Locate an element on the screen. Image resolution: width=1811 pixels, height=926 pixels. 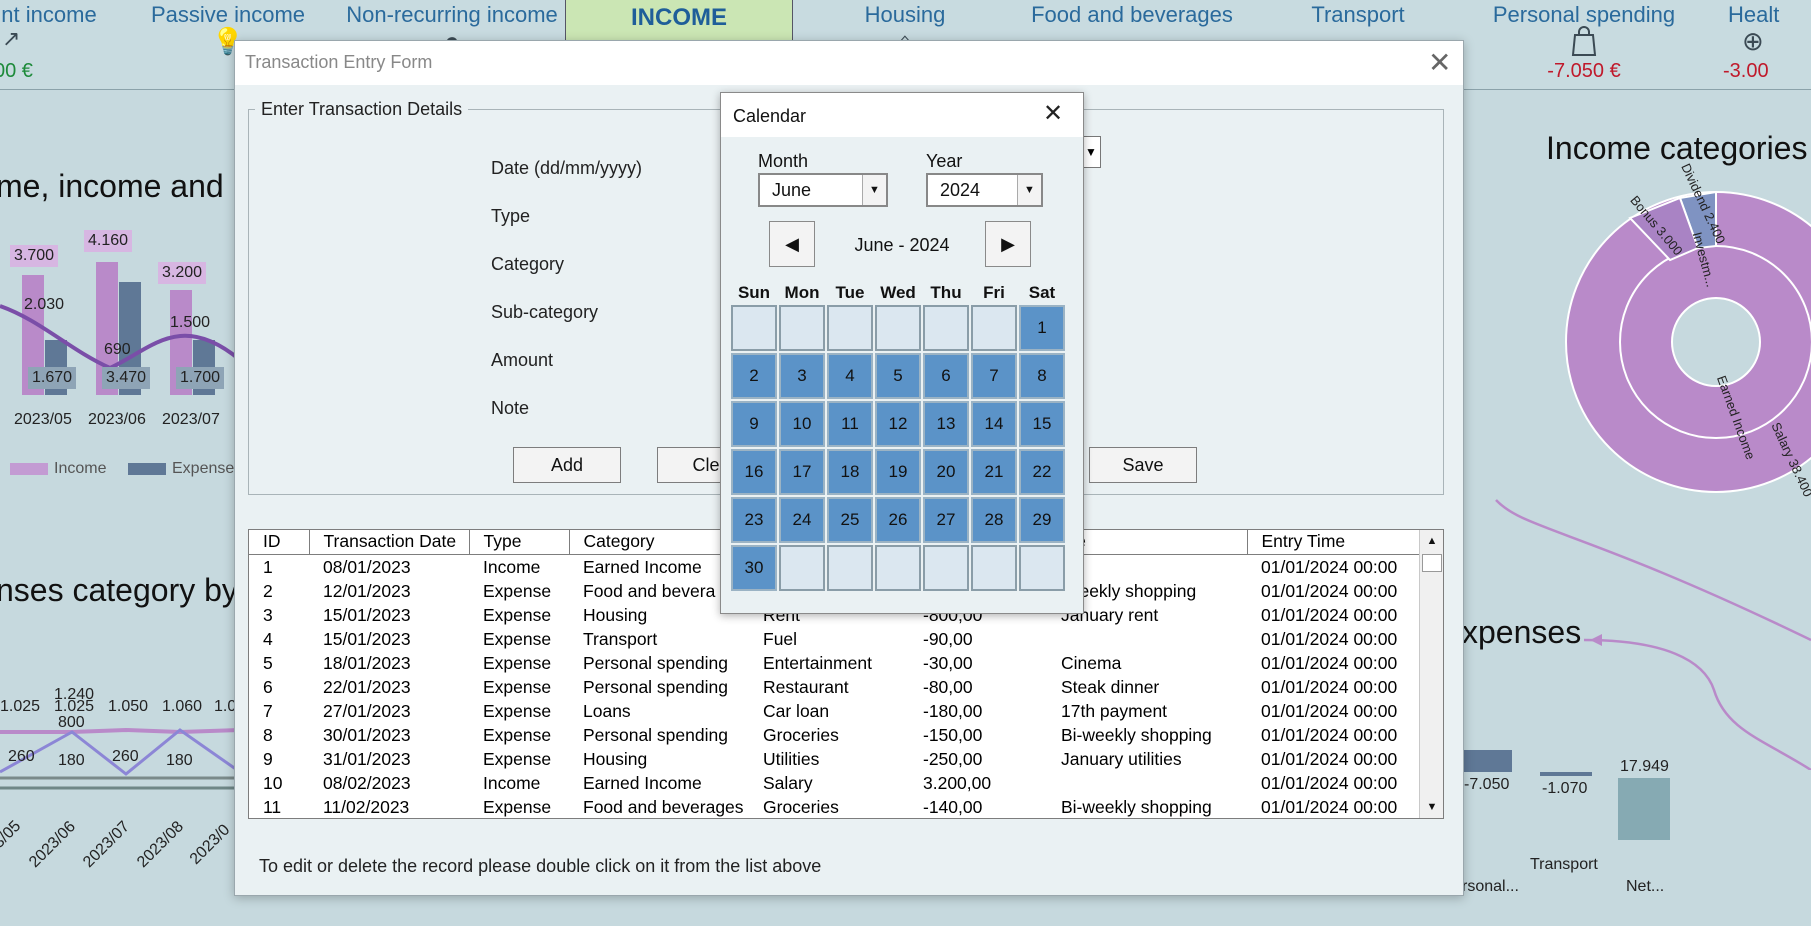
calendar-day-2: 2 is located at coordinates (754, 376).